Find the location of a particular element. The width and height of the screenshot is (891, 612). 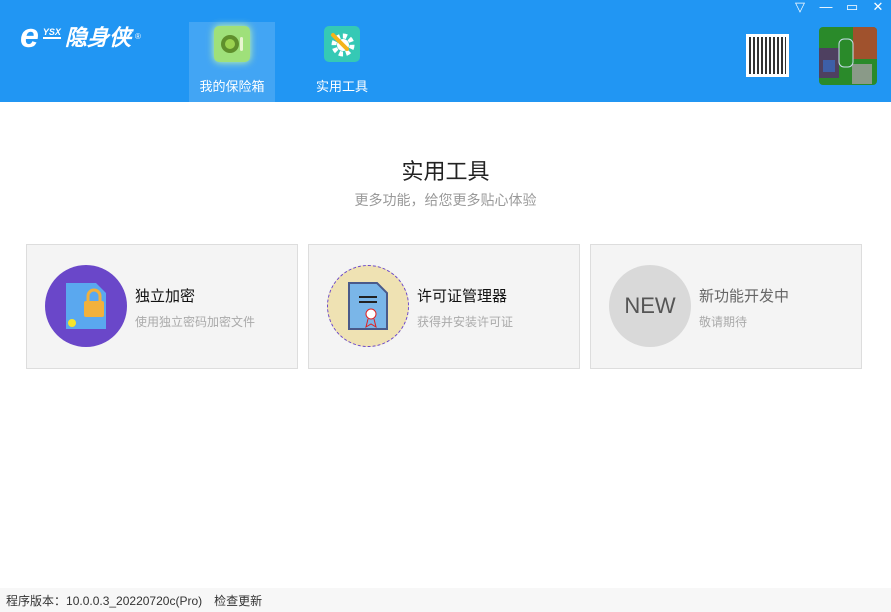

check-update-link: 检查更新 is located at coordinates (238, 600).